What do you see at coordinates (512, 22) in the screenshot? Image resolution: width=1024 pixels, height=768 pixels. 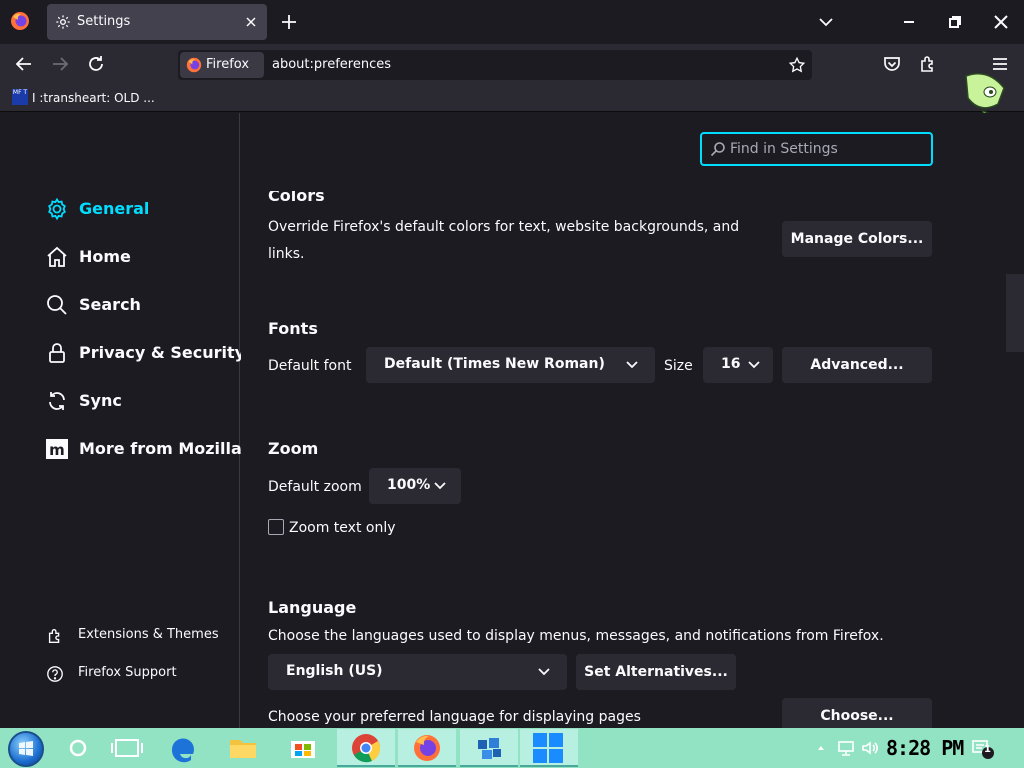 I see `tab-strip: Settings` at bounding box center [512, 22].